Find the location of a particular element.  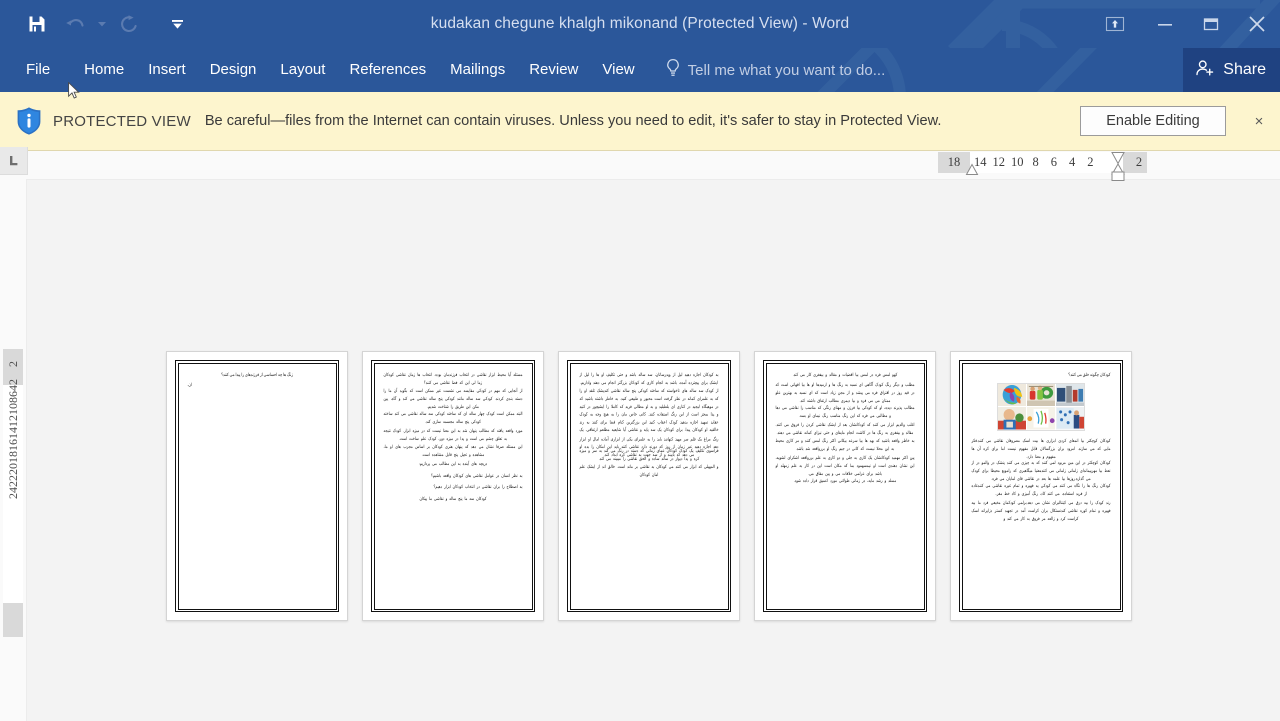

tab-home: Home is located at coordinates (104, 70).